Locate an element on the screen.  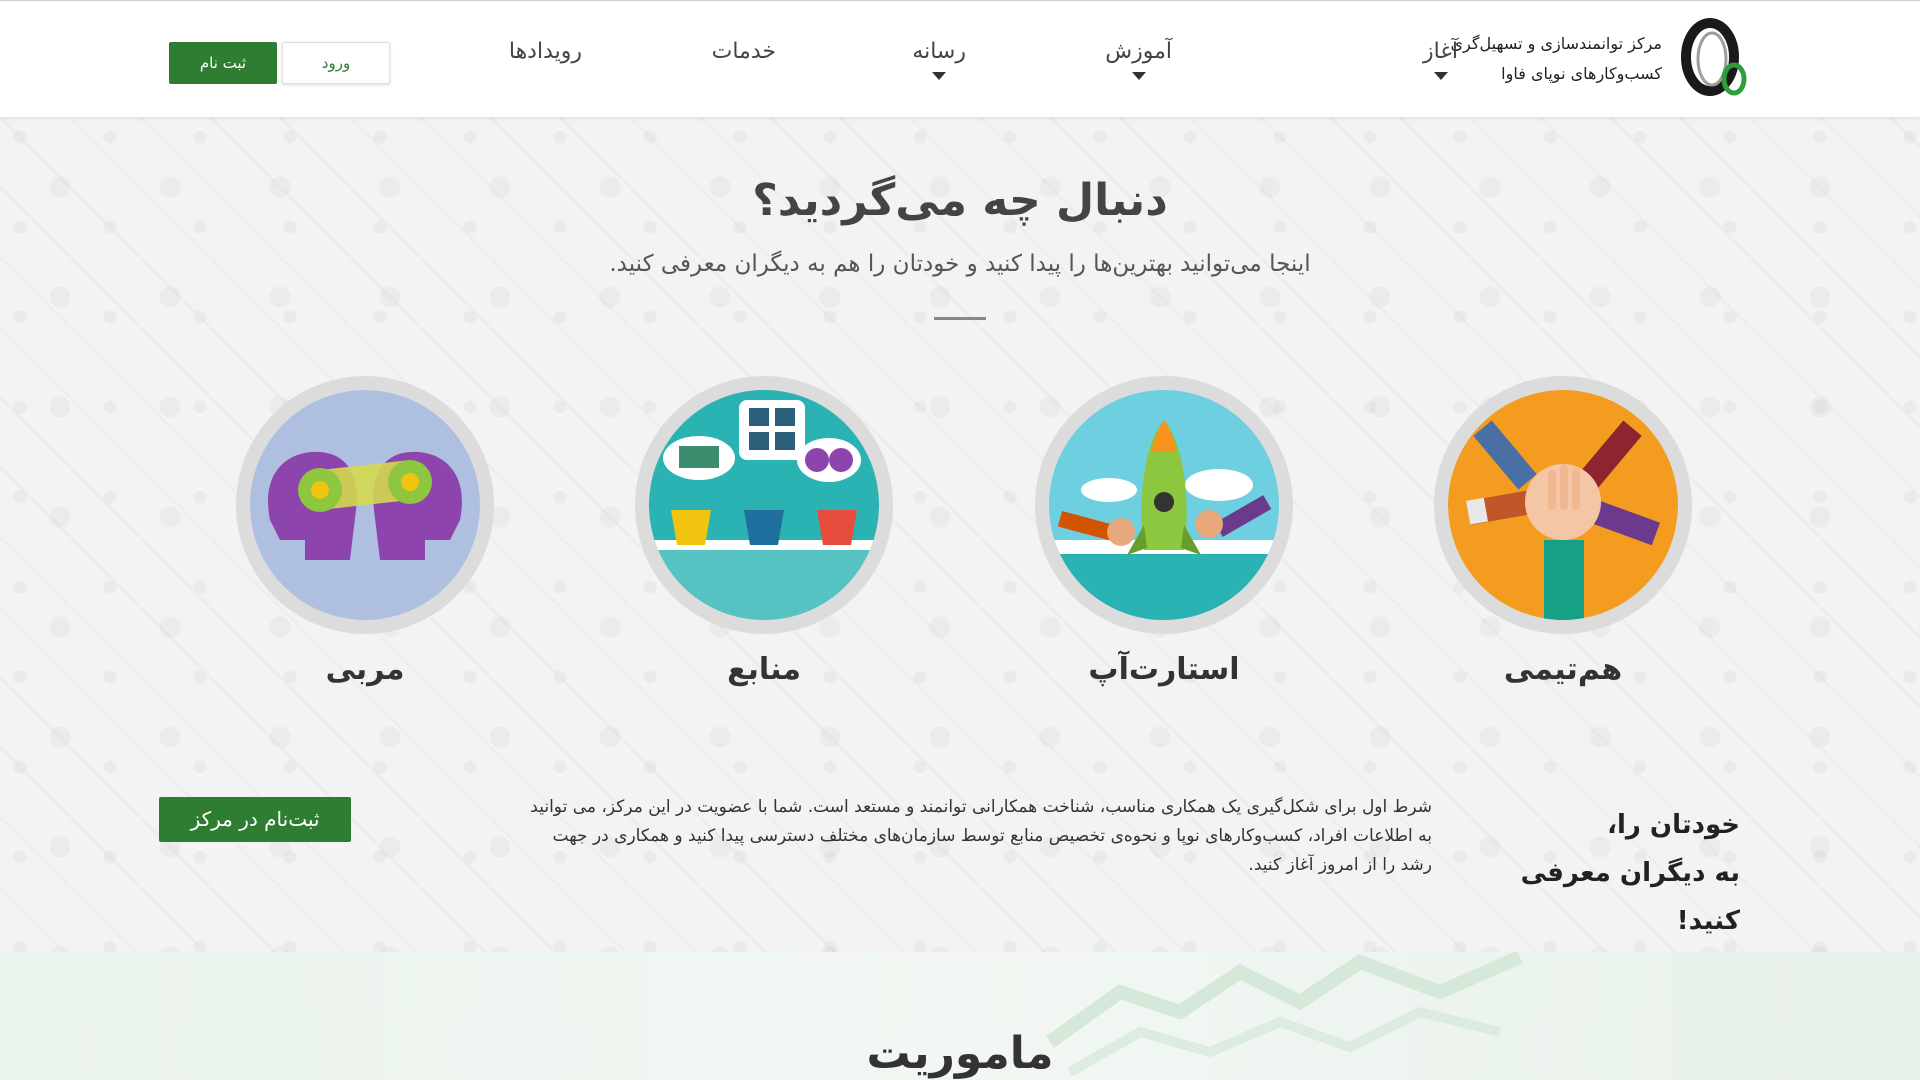
nav-label-education: آموزش is located at coordinates (1138, 51).